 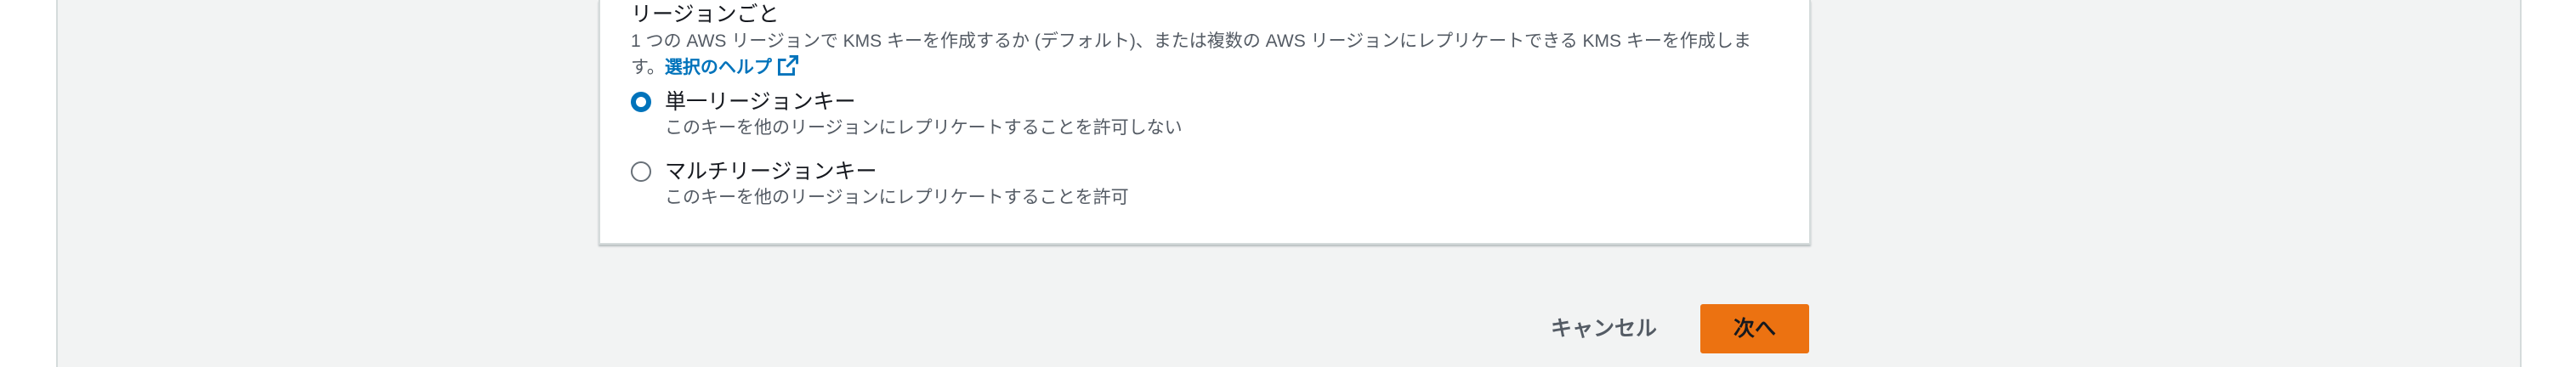 I want to click on radio-option-single-region: 単一リージョンキー このキーを他のリージョンにレプリケートすることを許可しない, so click(x=907, y=115).